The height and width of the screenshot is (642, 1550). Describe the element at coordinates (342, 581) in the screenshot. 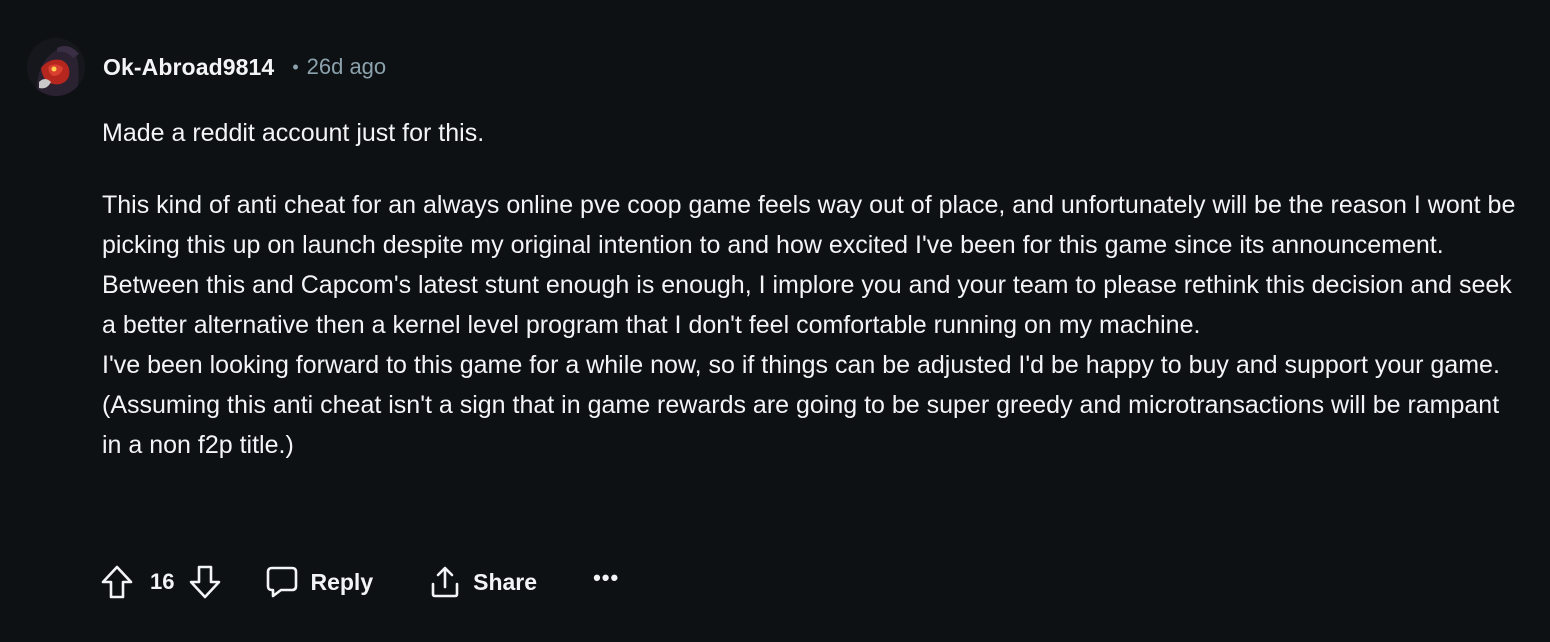

I see `reply-label: Reply` at that location.